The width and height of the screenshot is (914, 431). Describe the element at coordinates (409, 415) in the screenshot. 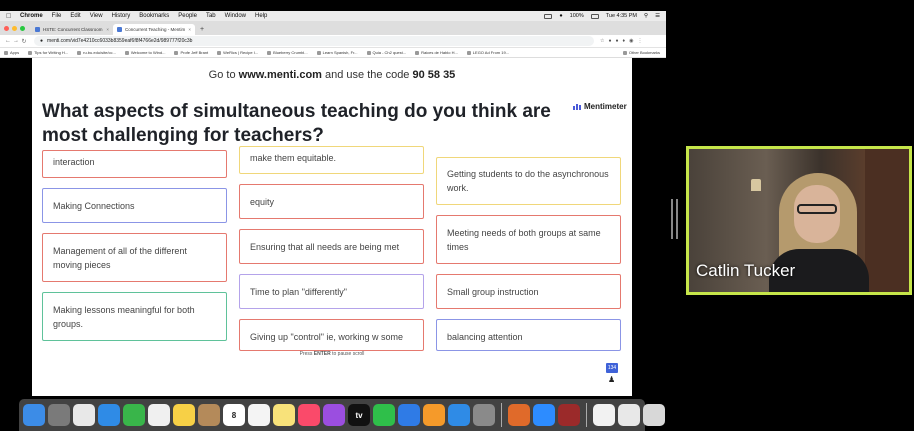

I see `keynote-icon` at that location.